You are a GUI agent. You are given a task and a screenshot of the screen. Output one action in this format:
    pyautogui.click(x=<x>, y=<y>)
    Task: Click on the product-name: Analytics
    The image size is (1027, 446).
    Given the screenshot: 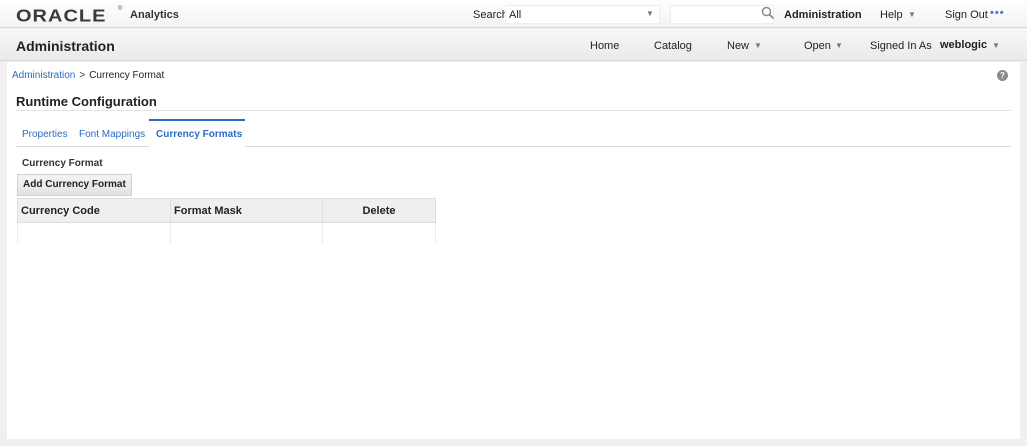 What is the action you would take?
    pyautogui.click(x=154, y=15)
    